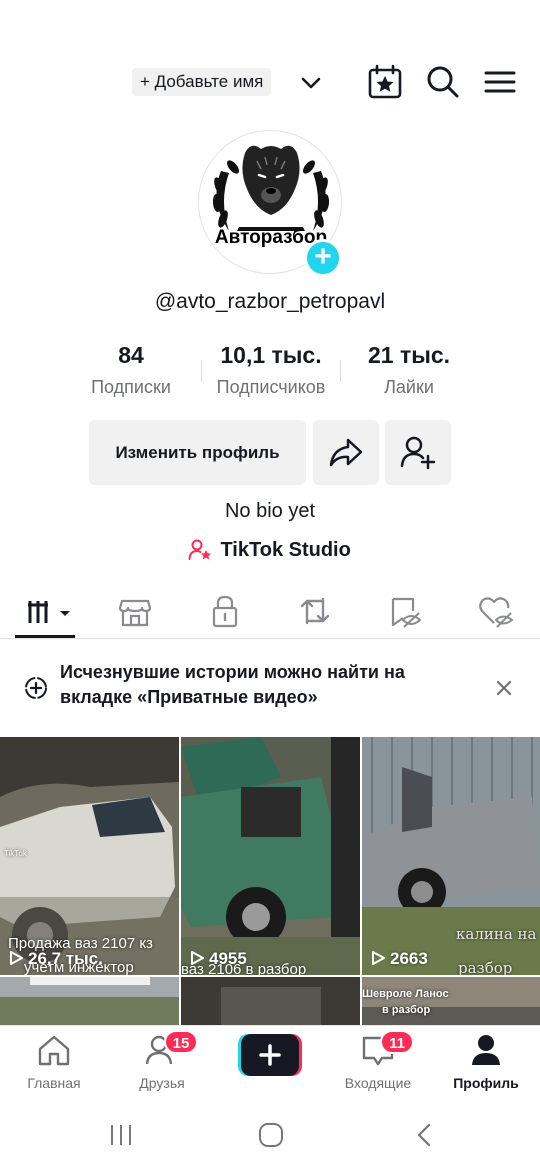 Image resolution: width=540 pixels, height=1170 pixels. I want to click on edit-profile-button: Изменить профиль, so click(197, 452).